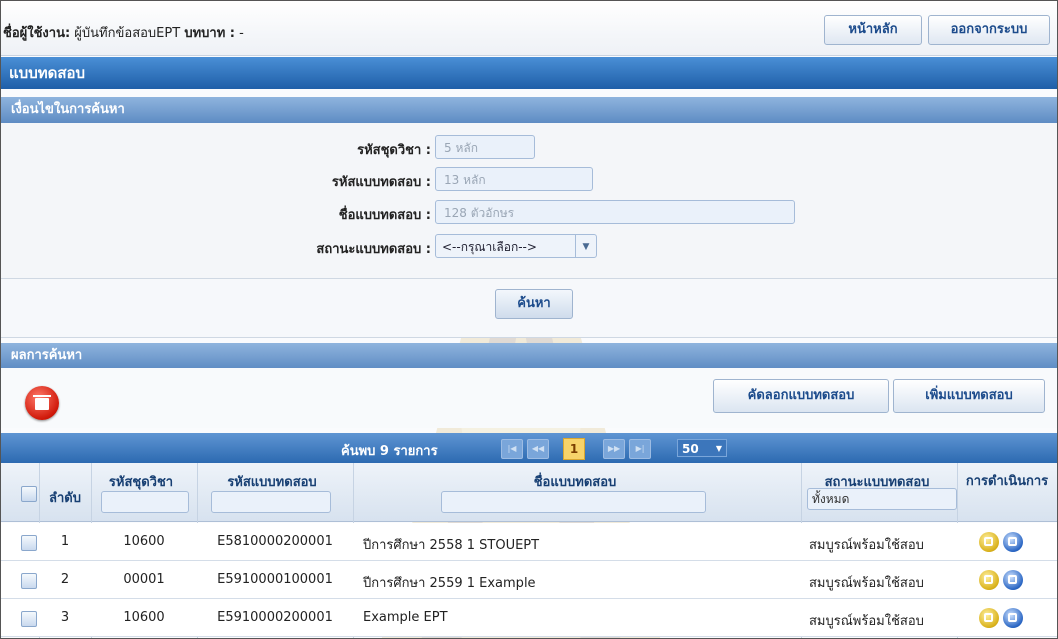  Describe the element at coordinates (640, 449) in the screenshot. I see `last-page-icon: ▶|` at that location.